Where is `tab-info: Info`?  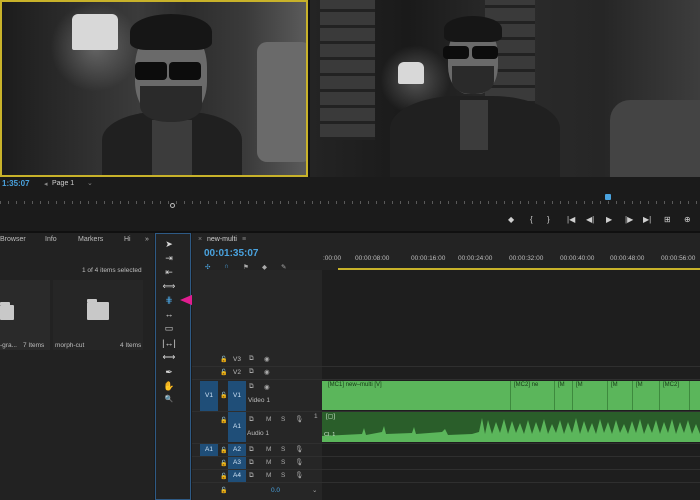 tab-info: Info is located at coordinates (51, 239).